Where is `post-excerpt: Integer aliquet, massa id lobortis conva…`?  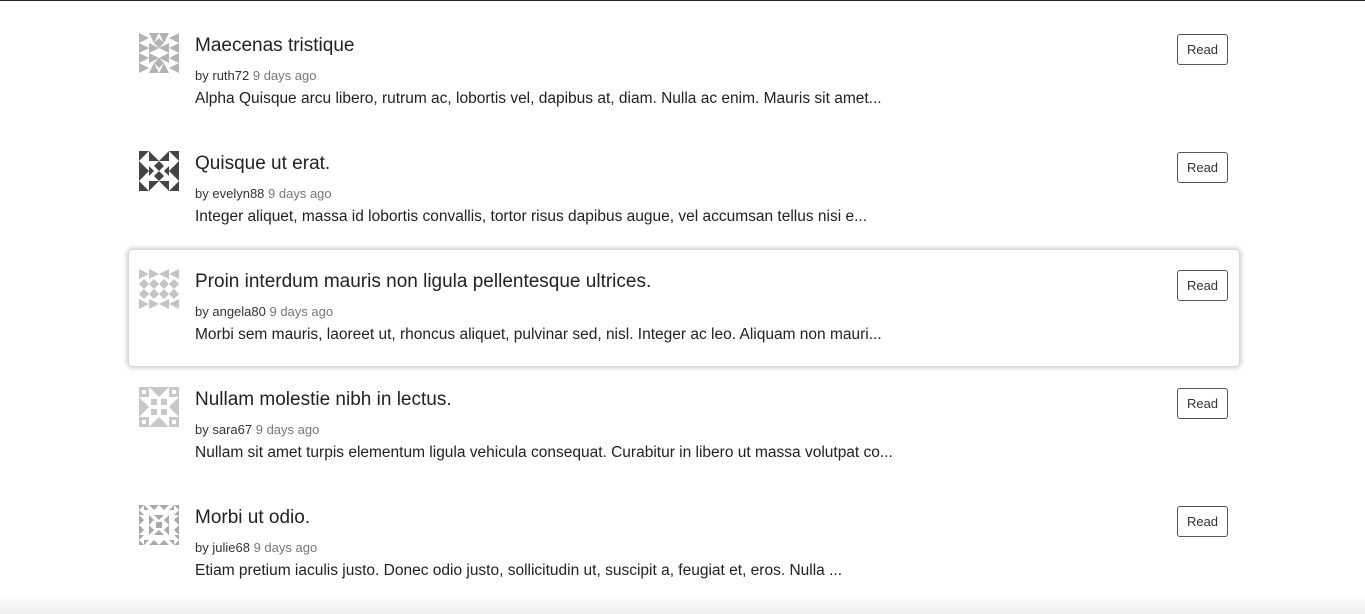 post-excerpt: Integer aliquet, massa id lobortis conva… is located at coordinates (531, 216).